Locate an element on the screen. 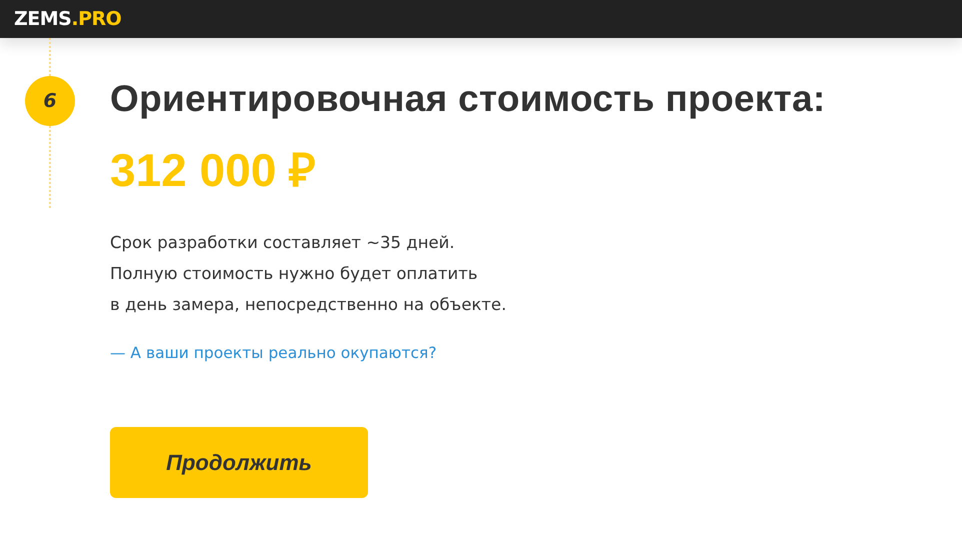 The image size is (962, 533). step-number: 6 is located at coordinates (50, 101).